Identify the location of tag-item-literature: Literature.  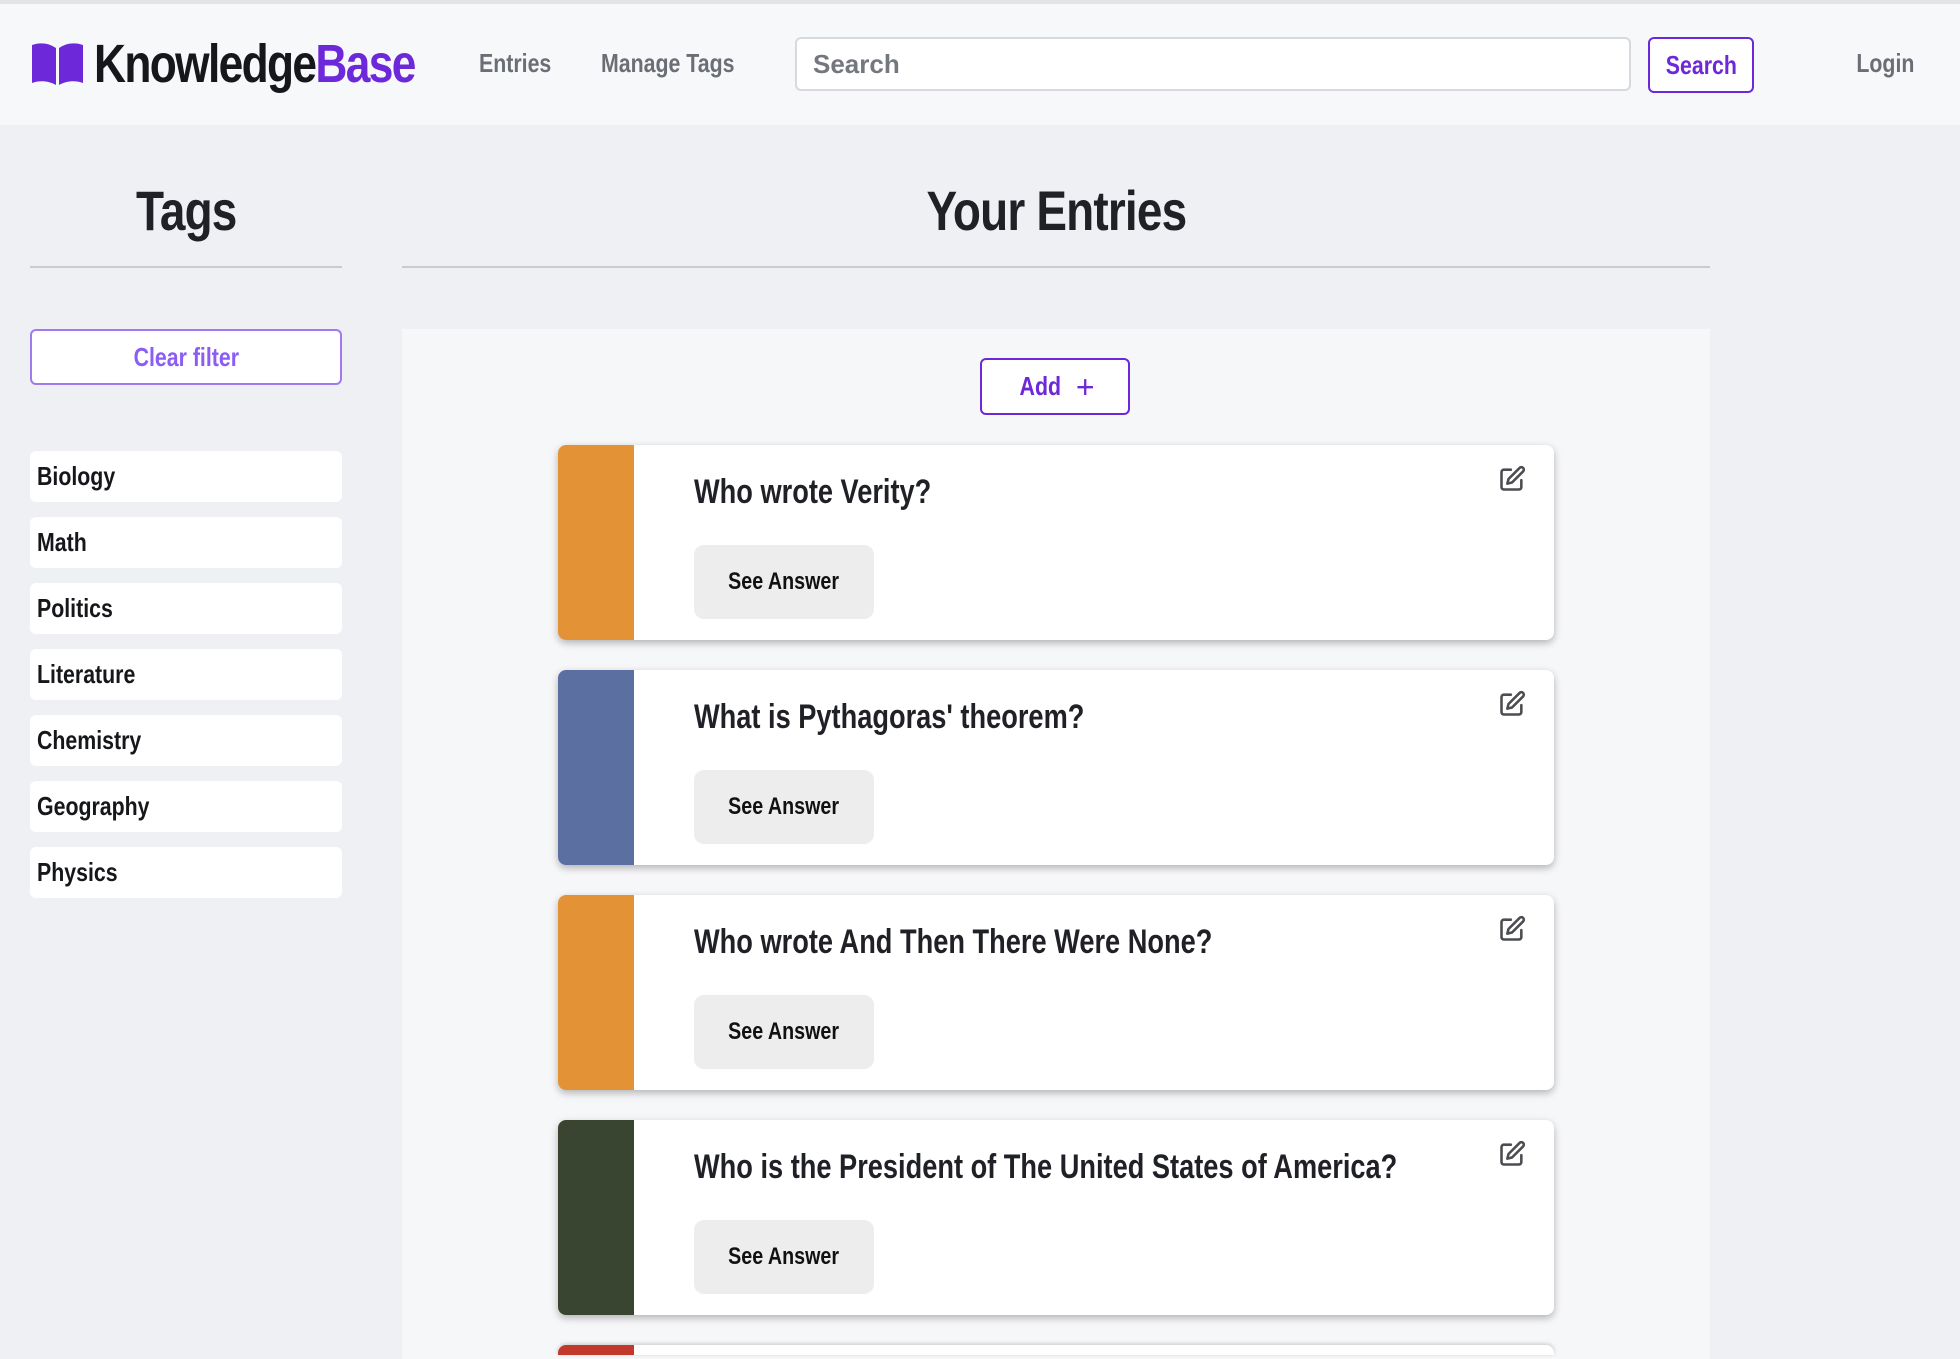
(186, 674).